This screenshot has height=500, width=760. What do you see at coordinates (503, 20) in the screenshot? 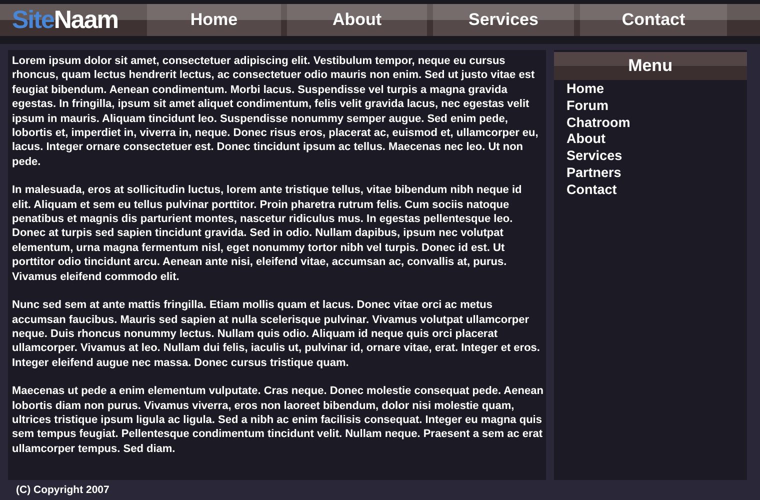
I see `nav-link: Services` at bounding box center [503, 20].